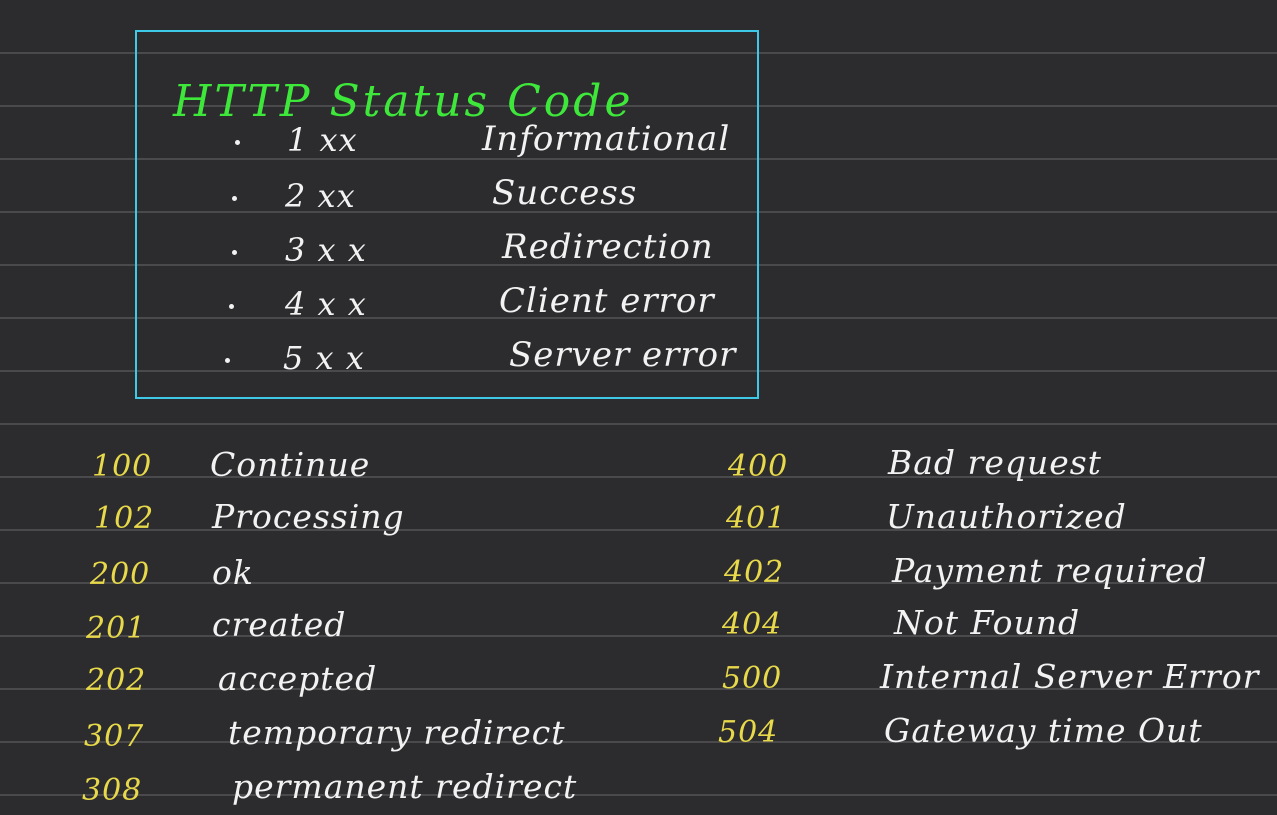  I want to click on class-label: Server error, so click(623, 355).